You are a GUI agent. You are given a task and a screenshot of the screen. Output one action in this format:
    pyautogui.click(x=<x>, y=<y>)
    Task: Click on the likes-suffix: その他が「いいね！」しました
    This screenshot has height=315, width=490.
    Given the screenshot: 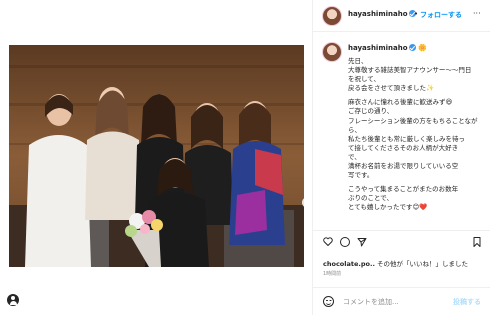 What is the action you would take?
    pyautogui.click(x=422, y=264)
    